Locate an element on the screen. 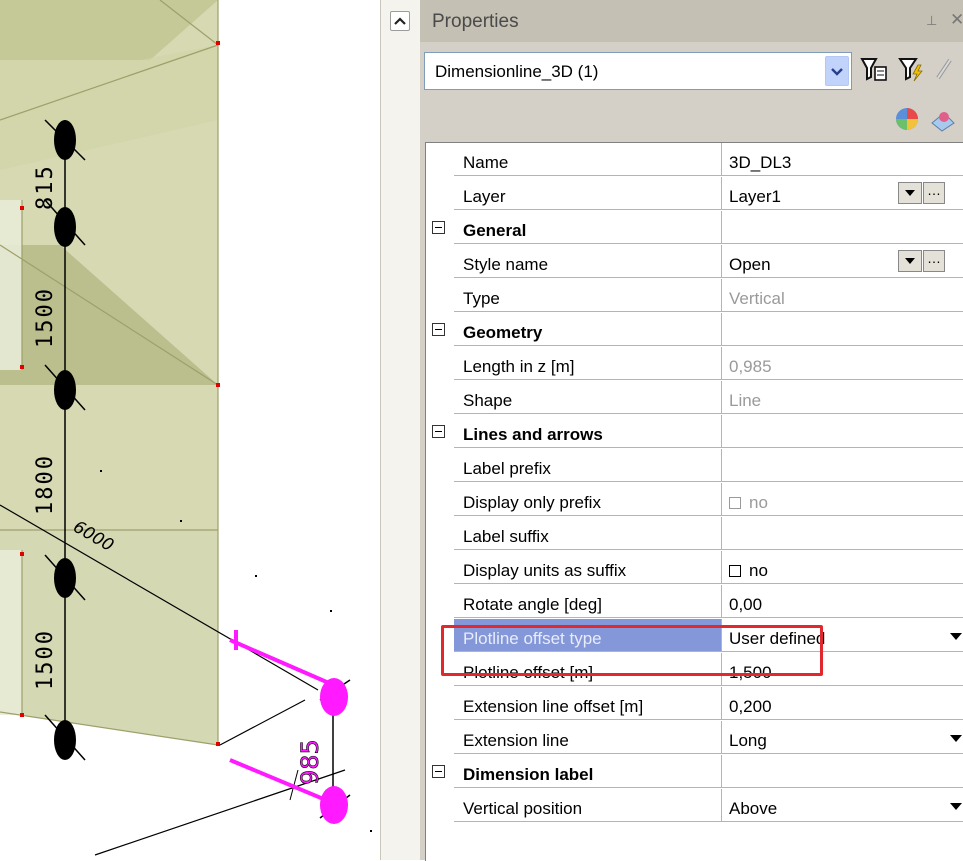 This screenshot has height=861, width=963. property-row-plotline-offset: Plotline offset [m] 1,500 is located at coordinates (694, 670).